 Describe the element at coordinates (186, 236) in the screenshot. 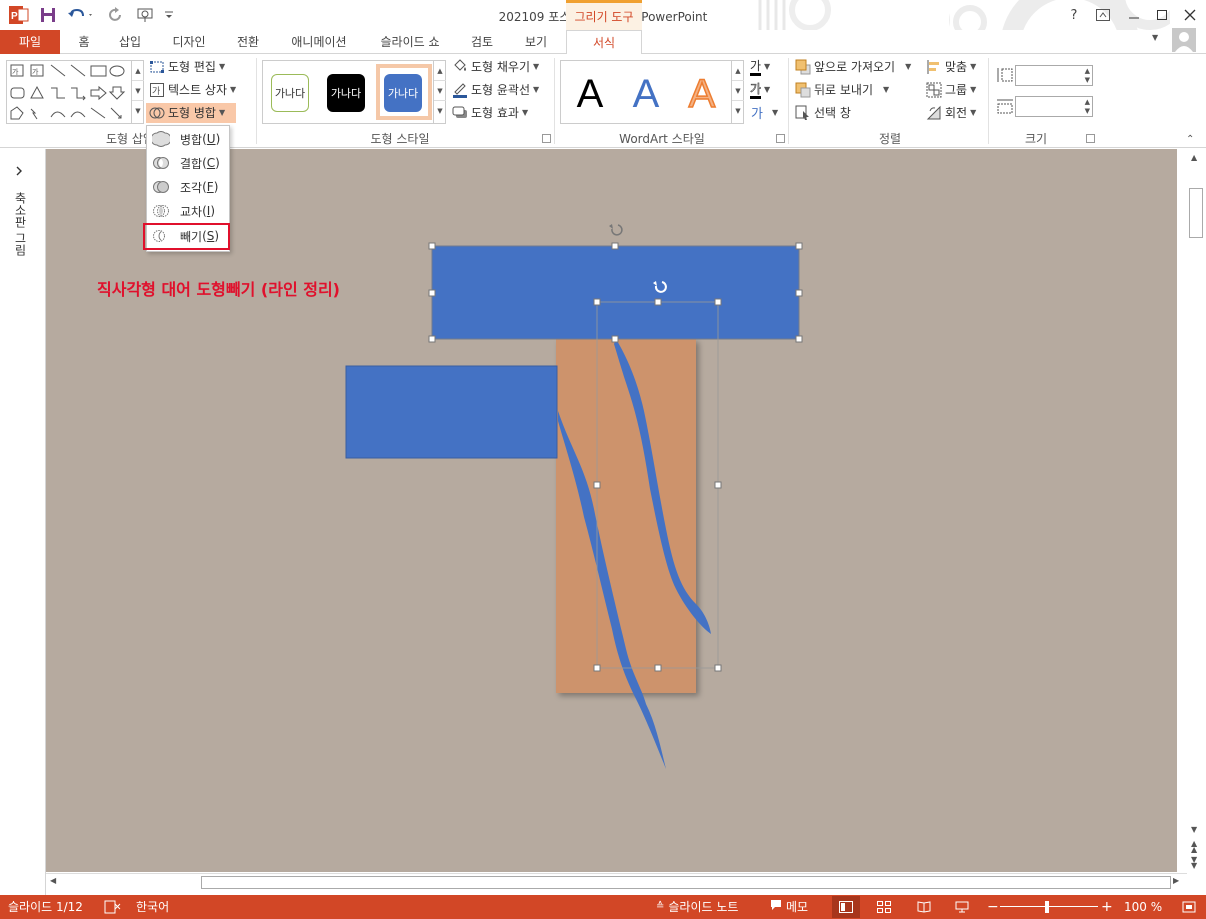

I see `subtract-highlight-box` at that location.